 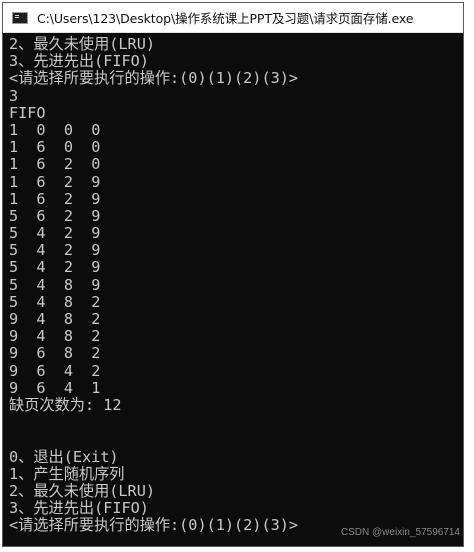 I want to click on console-line: 9 6 4 2, so click(x=55, y=370).